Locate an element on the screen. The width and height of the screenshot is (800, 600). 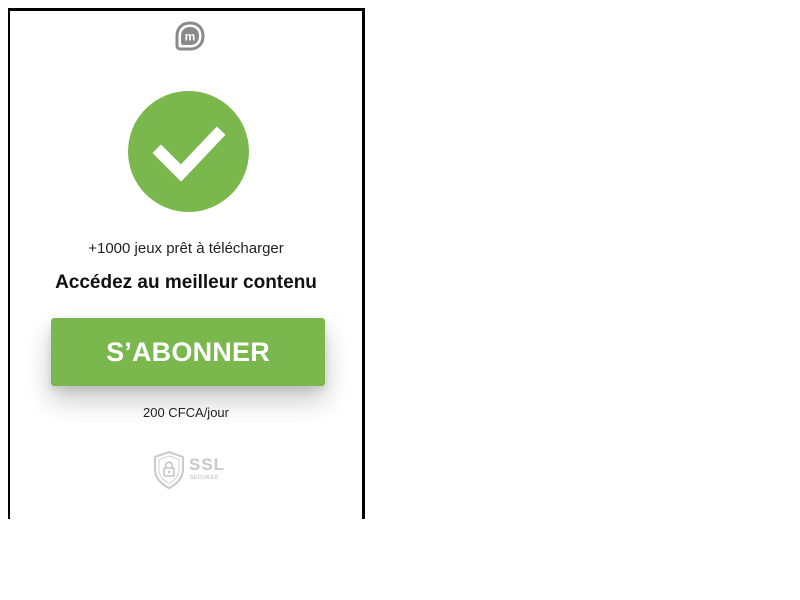
success-check is located at coordinates (188, 151).